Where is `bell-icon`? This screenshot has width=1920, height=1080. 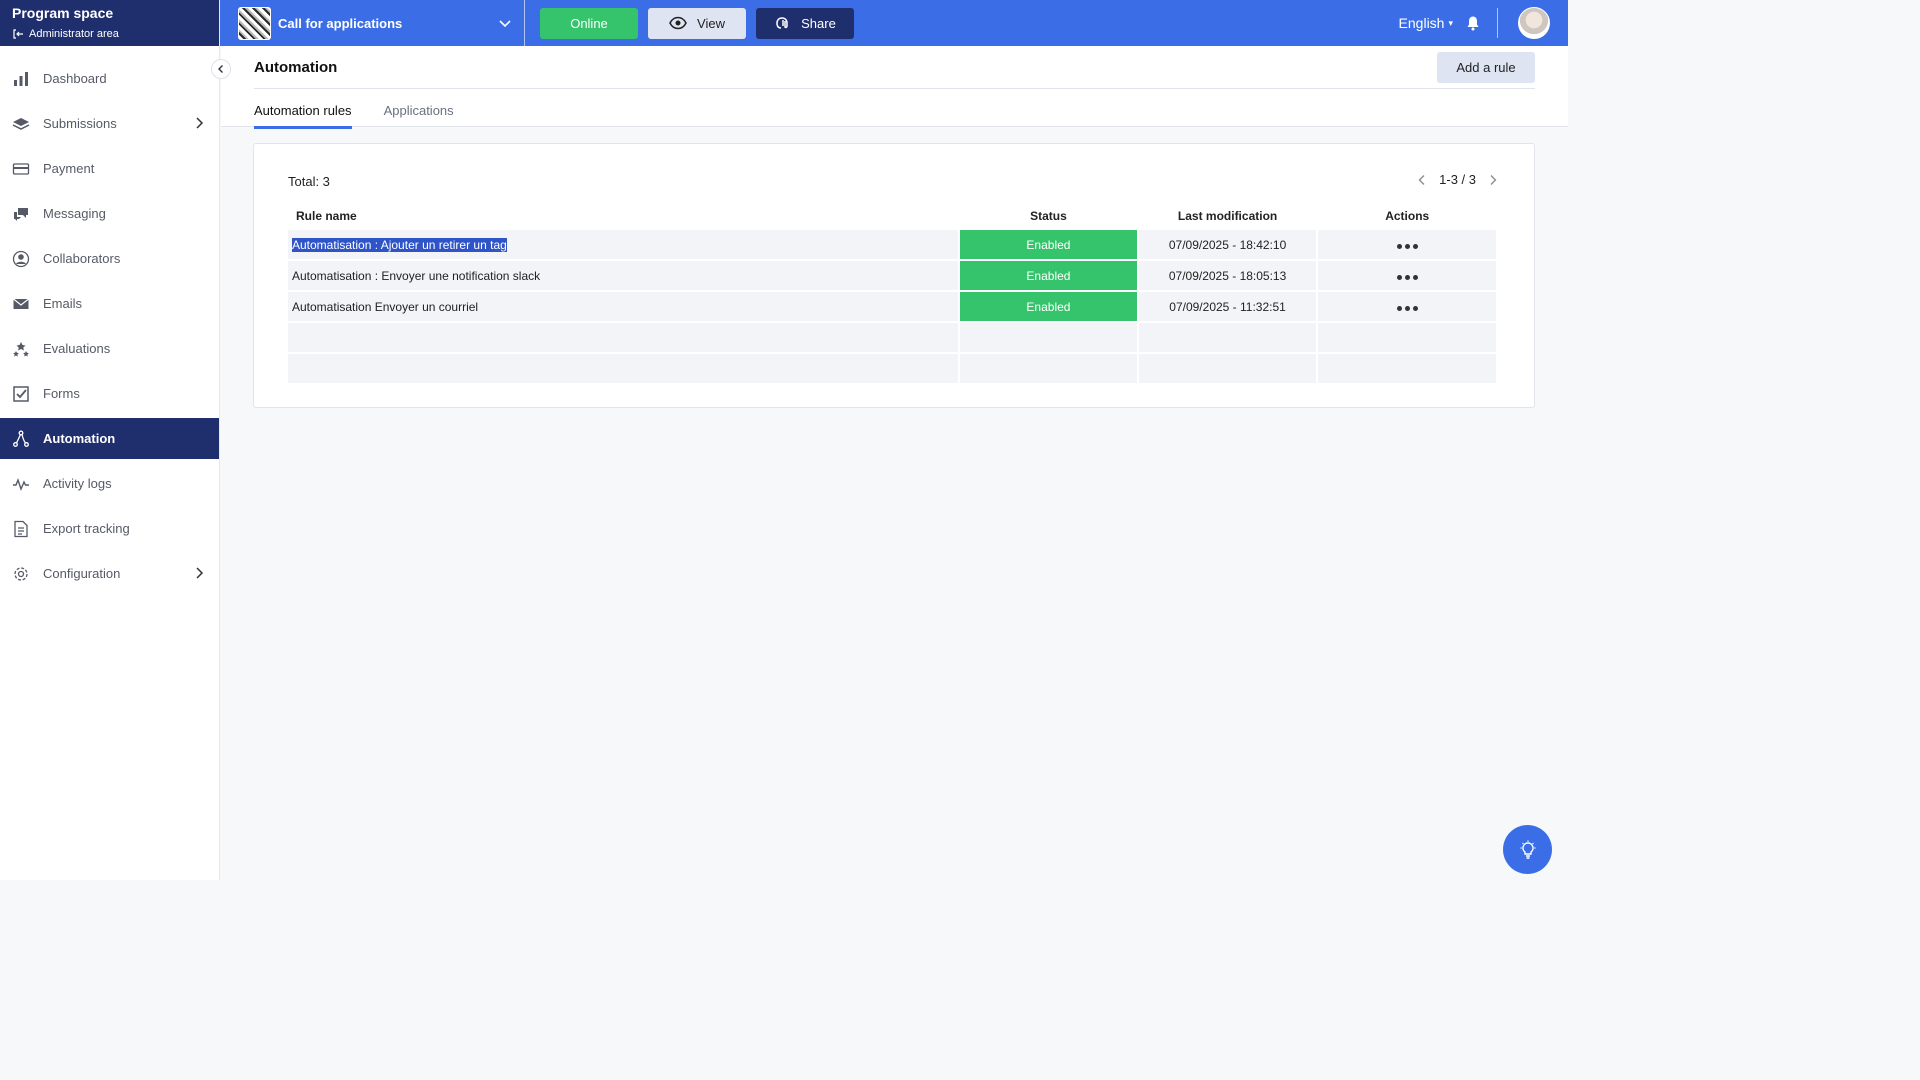
bell-icon is located at coordinates (1473, 23).